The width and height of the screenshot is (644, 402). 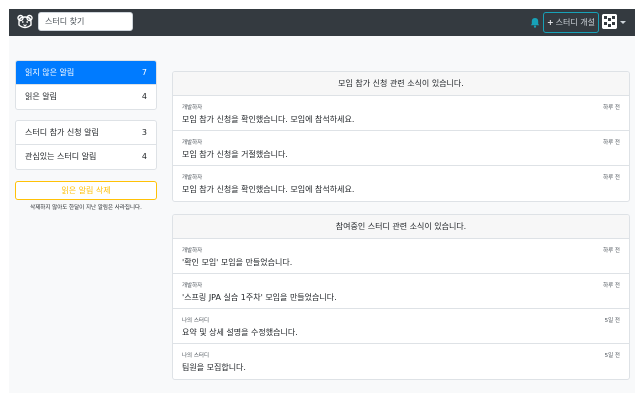 What do you see at coordinates (259, 297) in the screenshot?
I see `notification-message: '스프링 JPA 실습 1주차' 모임을 만들었습니다.` at bounding box center [259, 297].